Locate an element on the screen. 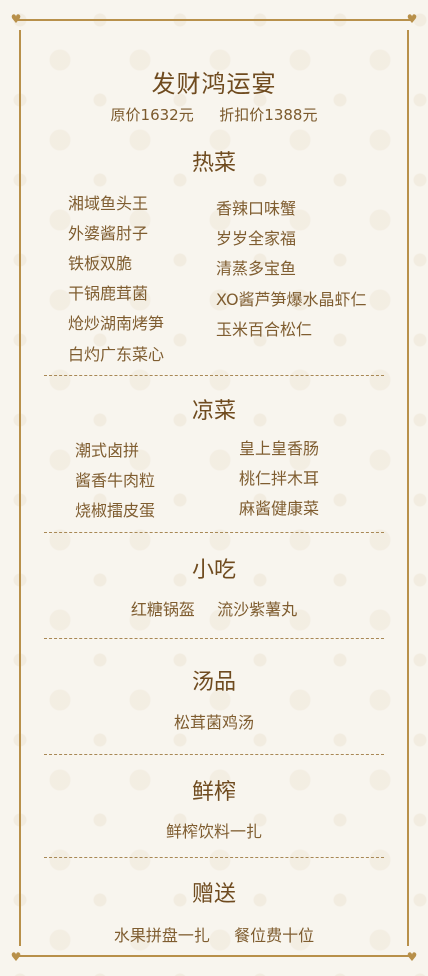 The width and height of the screenshot is (428, 976). section-title-cold: 凉菜 is located at coordinates (213, 411).